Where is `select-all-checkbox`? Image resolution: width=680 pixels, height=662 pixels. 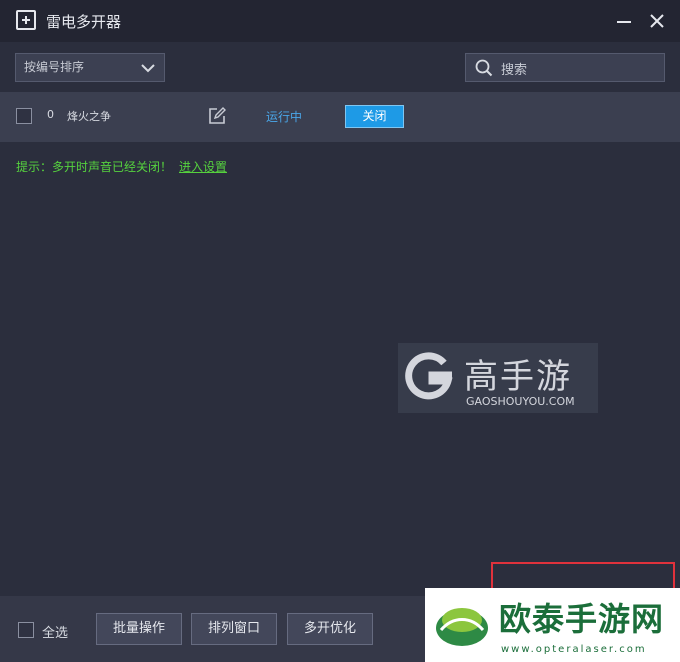 select-all-checkbox is located at coordinates (26, 630).